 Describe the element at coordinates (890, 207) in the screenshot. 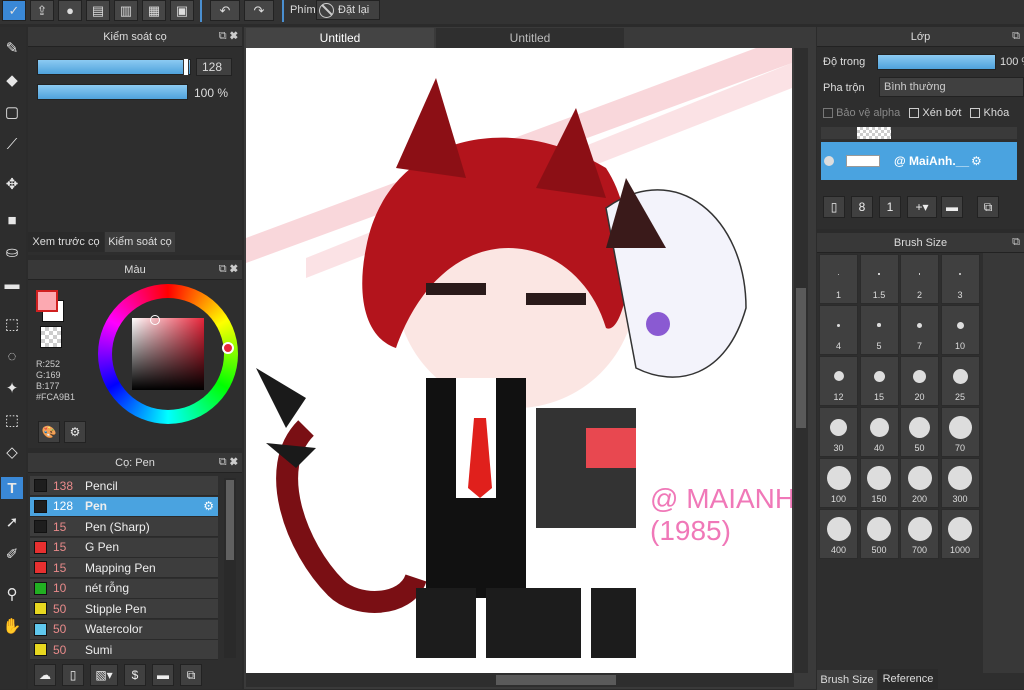

I see `new-1bit-layer-icon: 1` at that location.